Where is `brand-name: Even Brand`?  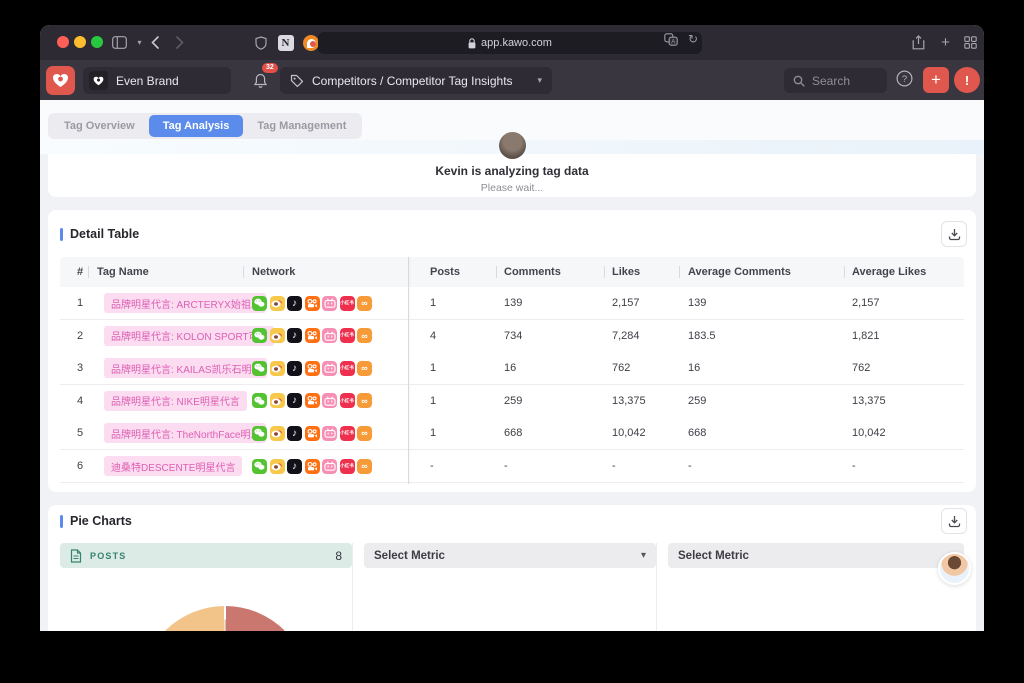 brand-name: Even Brand is located at coordinates (147, 80).